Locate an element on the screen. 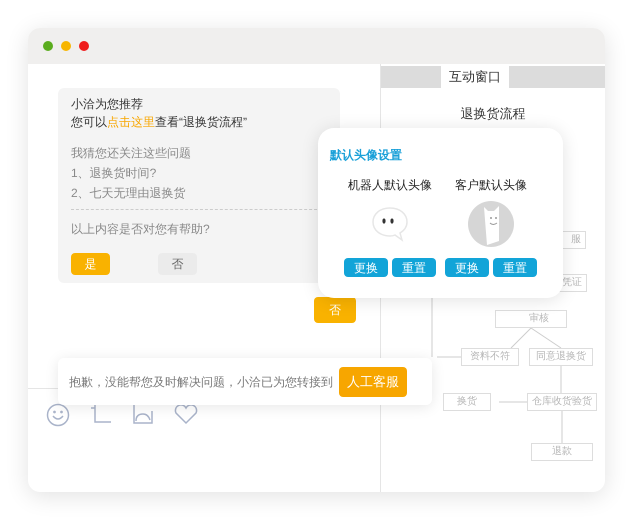 This screenshot has width=634, height=521. smiley-icon is located at coordinates (58, 415).